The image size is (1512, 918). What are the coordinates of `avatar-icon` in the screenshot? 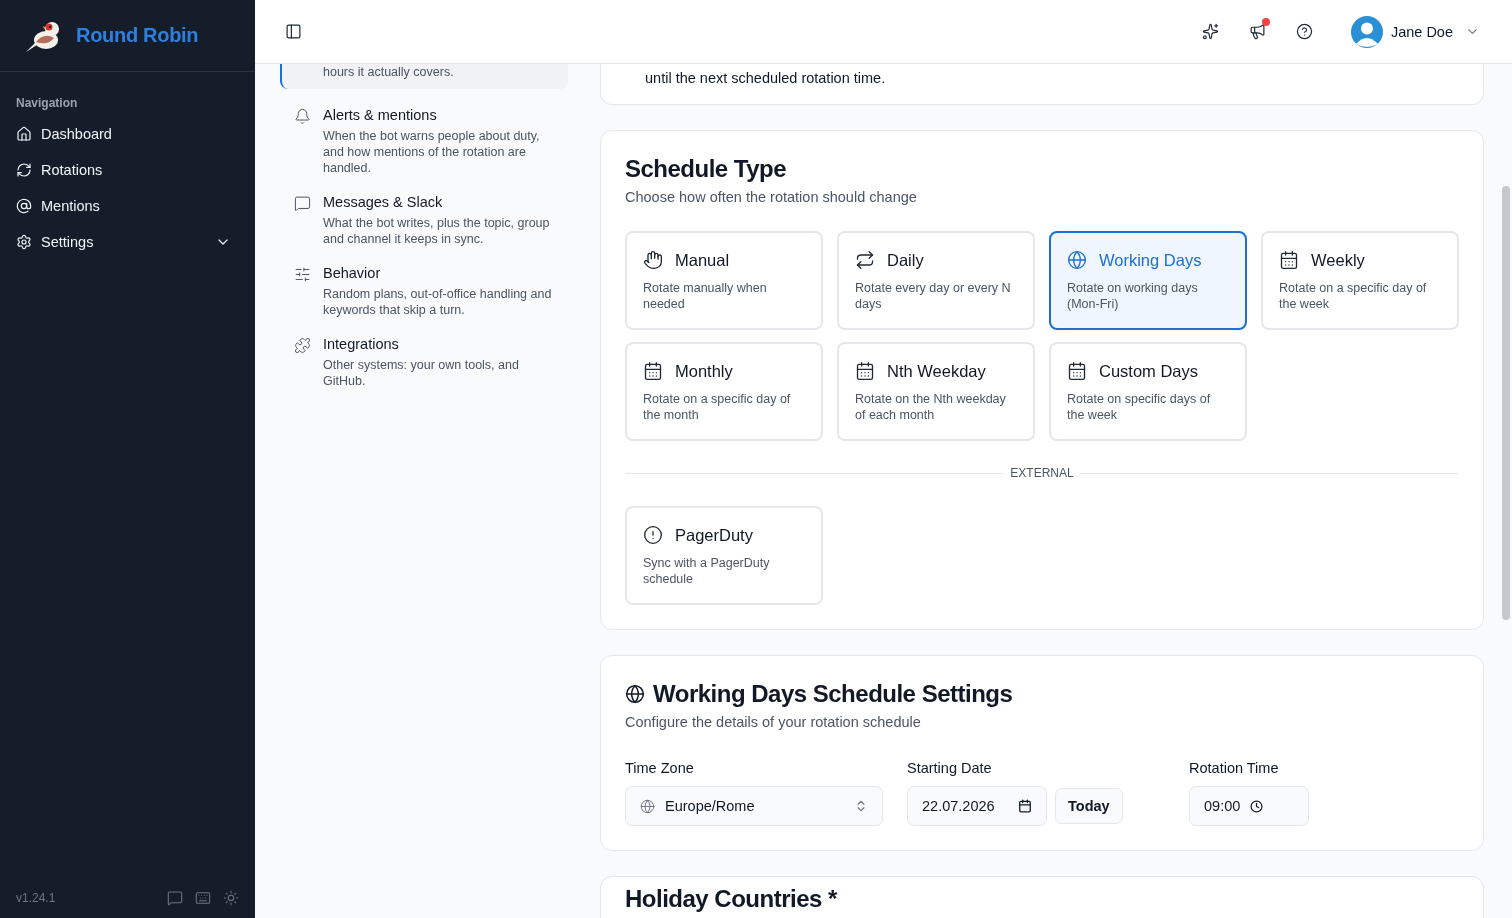 It's located at (1366, 31).